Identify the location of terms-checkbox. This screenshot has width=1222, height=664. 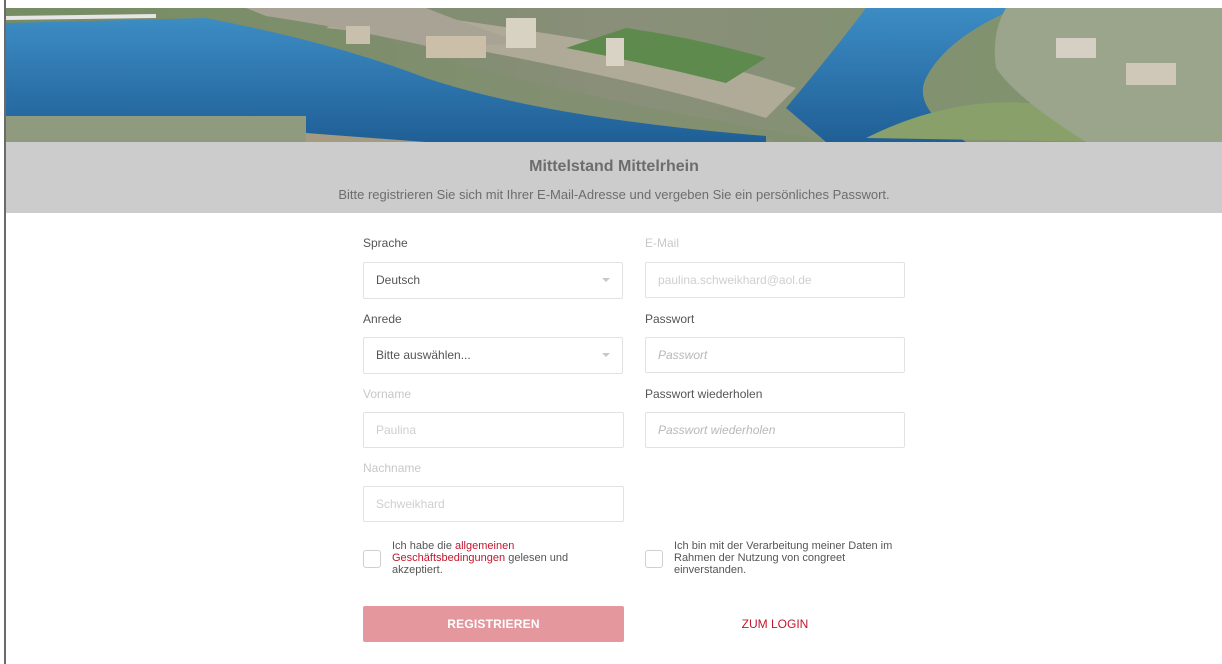
(372, 559).